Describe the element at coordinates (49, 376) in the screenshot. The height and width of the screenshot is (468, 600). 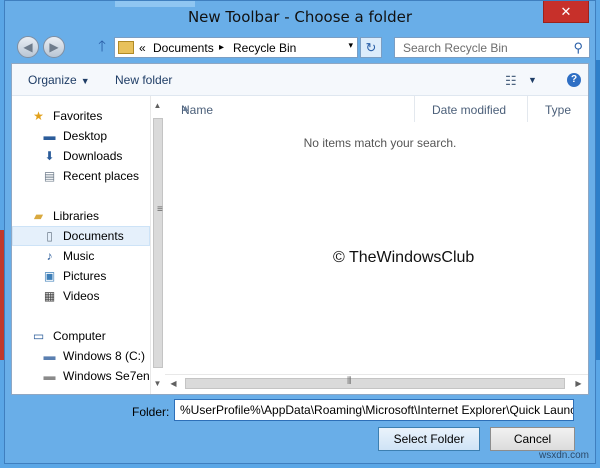
I see `drive-icon: ▬` at that location.